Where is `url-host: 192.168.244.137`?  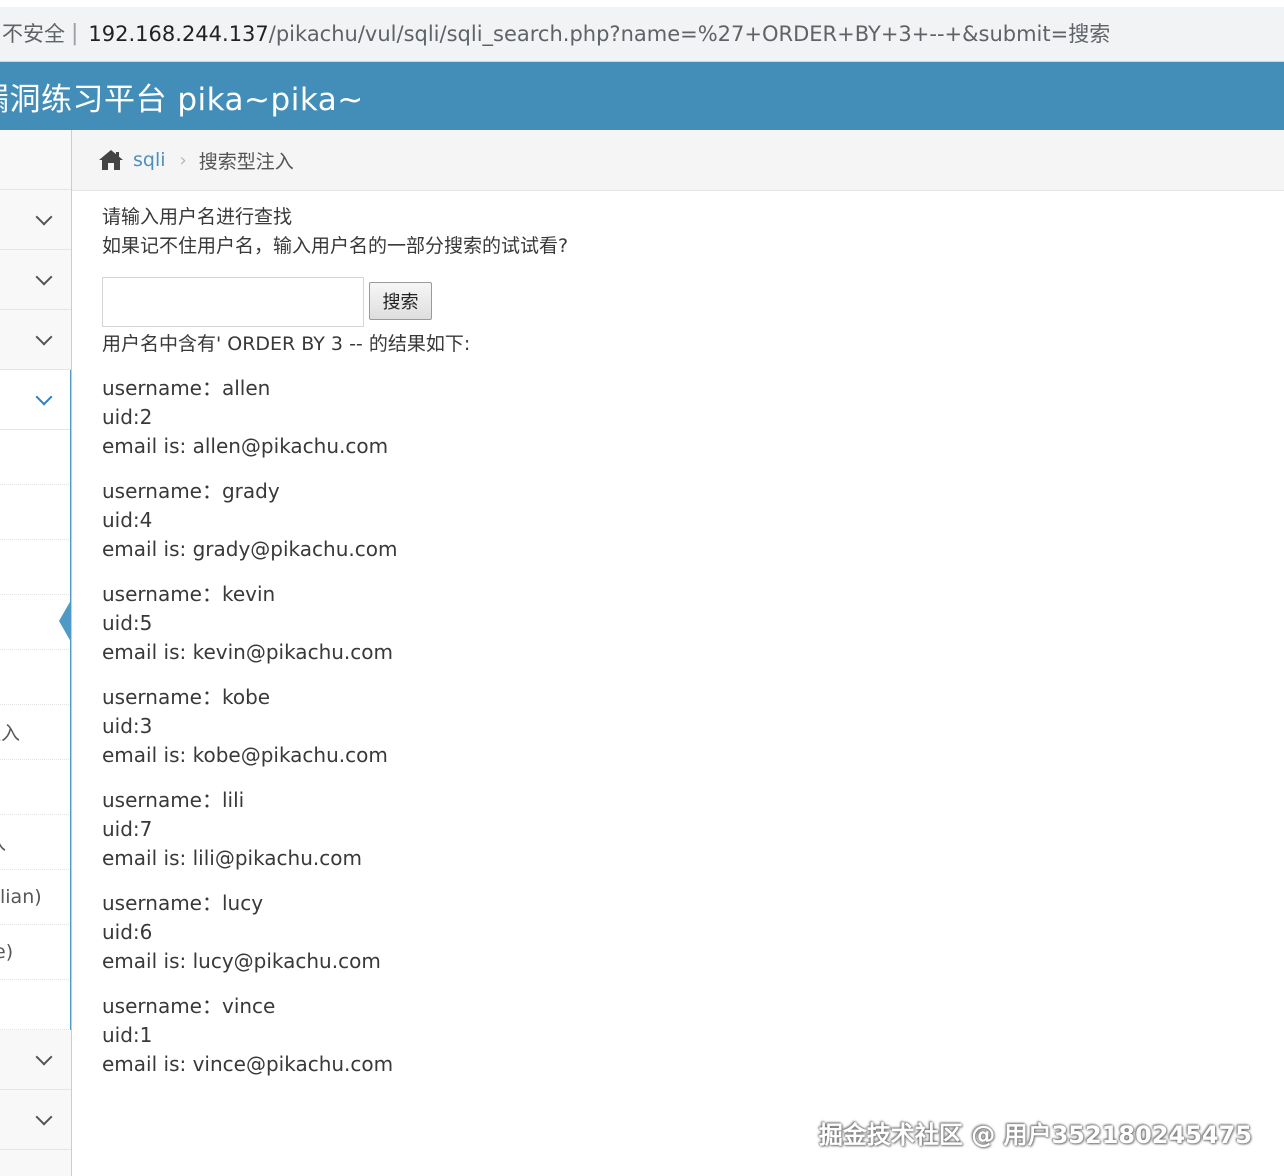
url-host: 192.168.244.137 is located at coordinates (178, 34).